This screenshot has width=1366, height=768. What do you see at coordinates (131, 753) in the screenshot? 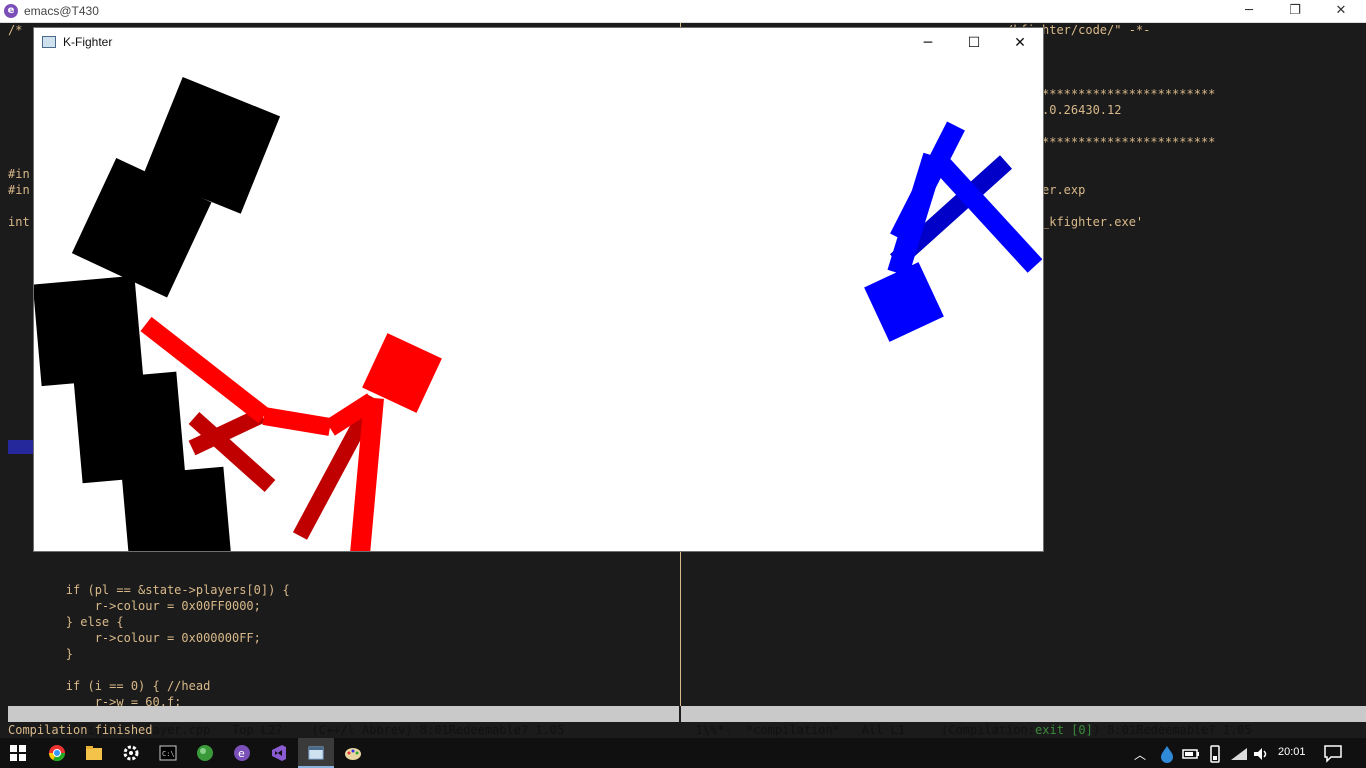
I see `settings-icon` at bounding box center [131, 753].